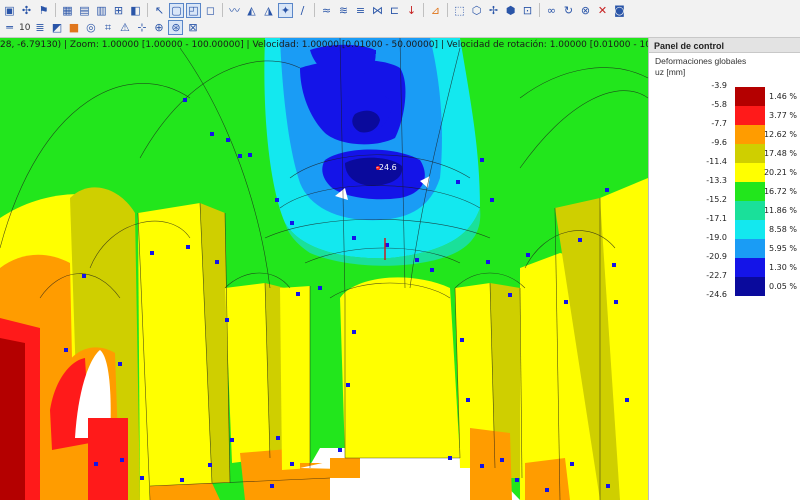 The width and height of the screenshot is (800, 500). Describe the element at coordinates (551, 10) in the screenshot. I see `link-icon: ∞` at that location.